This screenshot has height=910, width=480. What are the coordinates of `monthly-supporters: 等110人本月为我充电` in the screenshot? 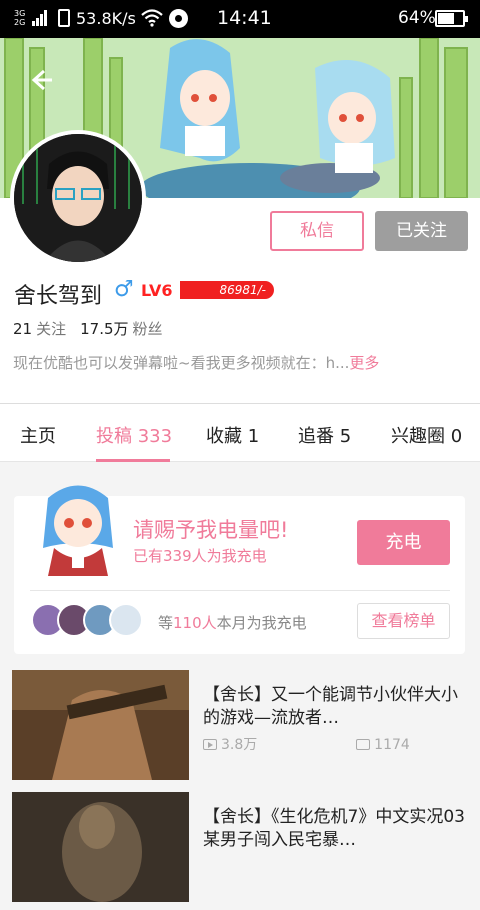 It's located at (232, 622).